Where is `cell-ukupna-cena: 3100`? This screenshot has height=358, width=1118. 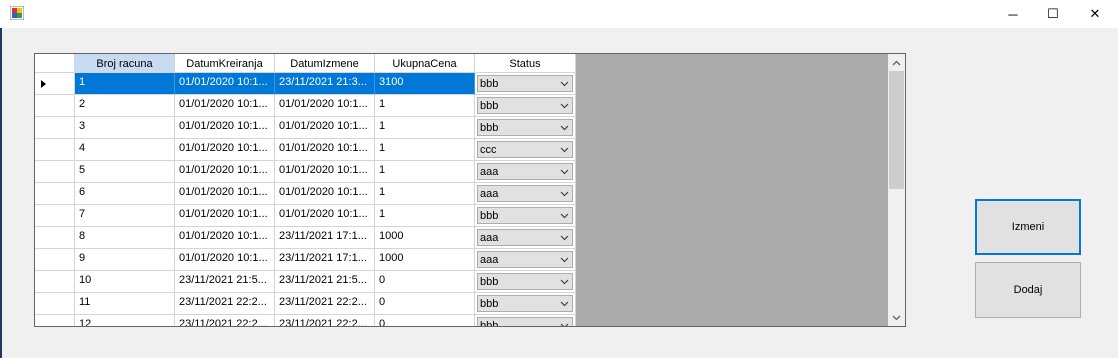 cell-ukupna-cena: 3100 is located at coordinates (425, 84).